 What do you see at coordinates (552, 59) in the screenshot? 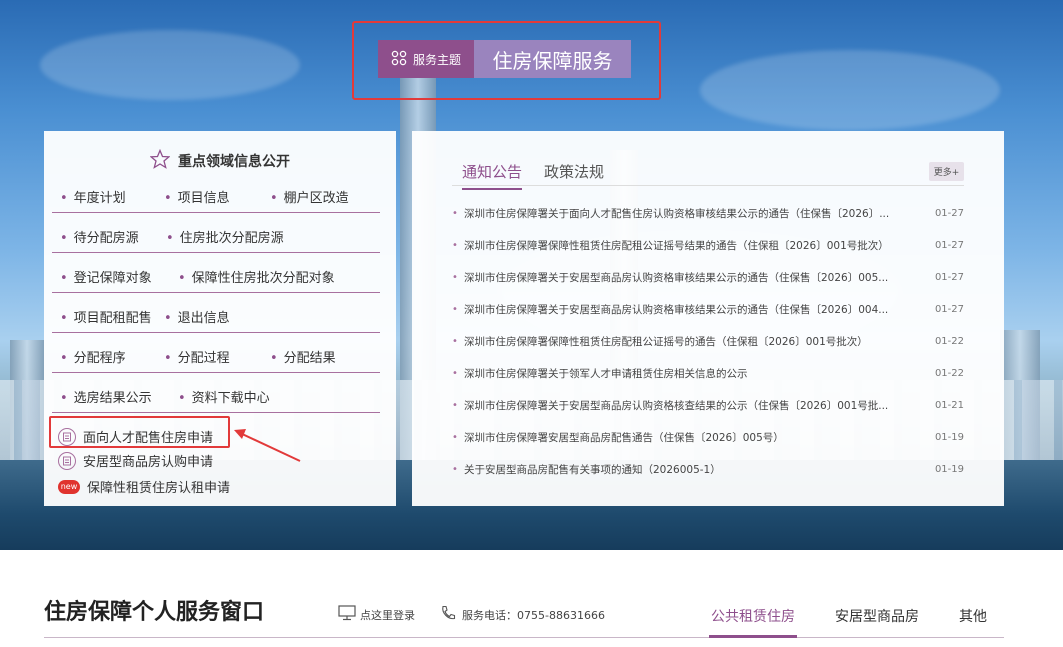
I see `banner-title: 住房保障服务` at bounding box center [552, 59].